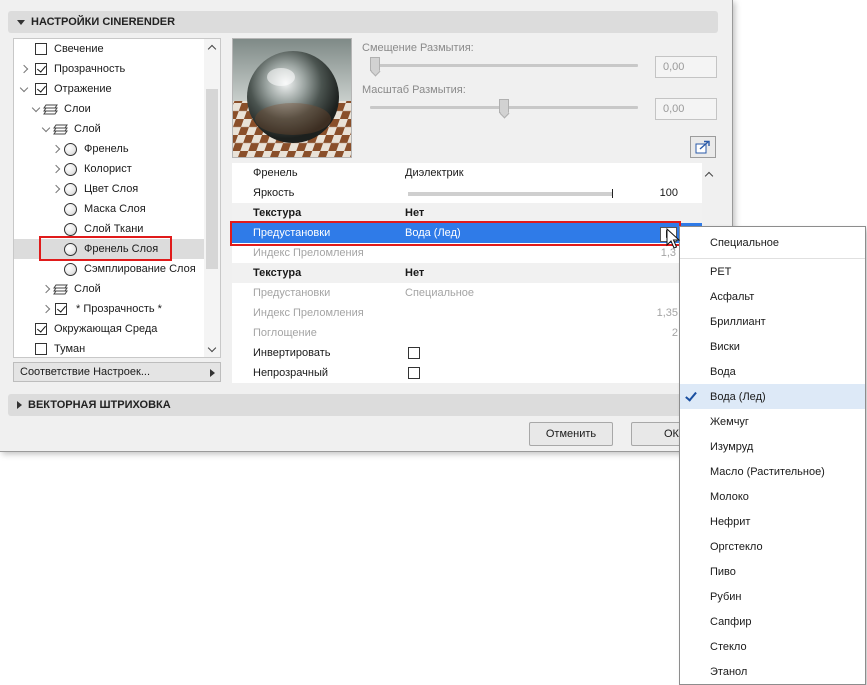 This screenshot has width=867, height=685. I want to click on tree-item-transparency: Прозрачность, so click(109, 69).